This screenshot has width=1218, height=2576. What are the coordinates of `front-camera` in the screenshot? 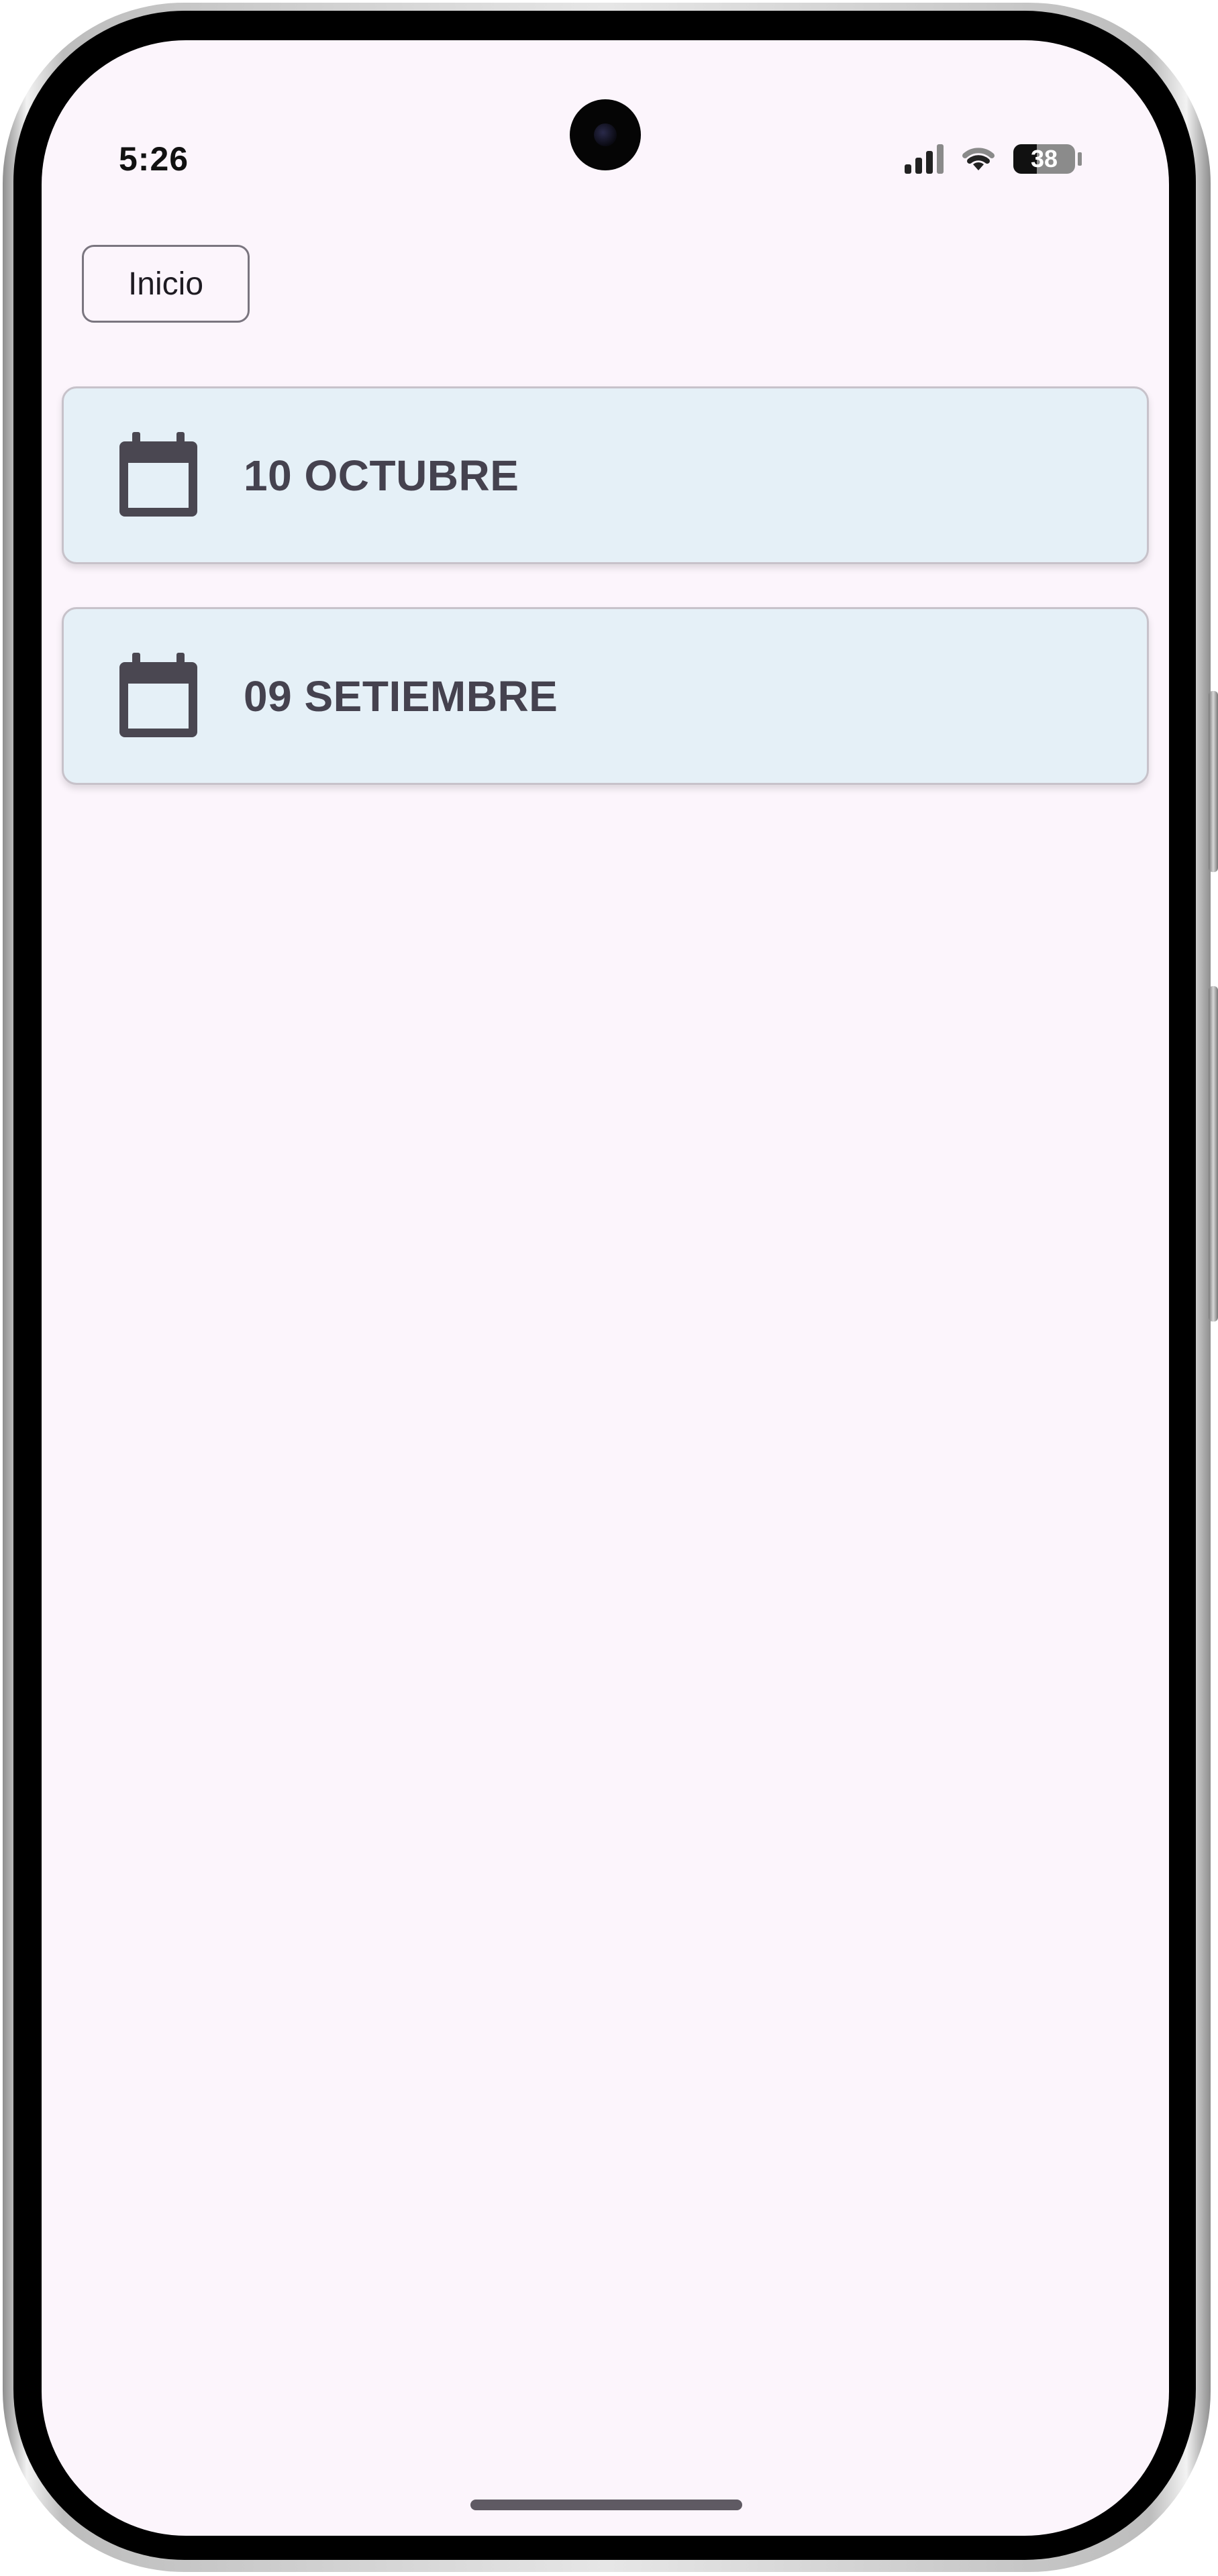 It's located at (605, 134).